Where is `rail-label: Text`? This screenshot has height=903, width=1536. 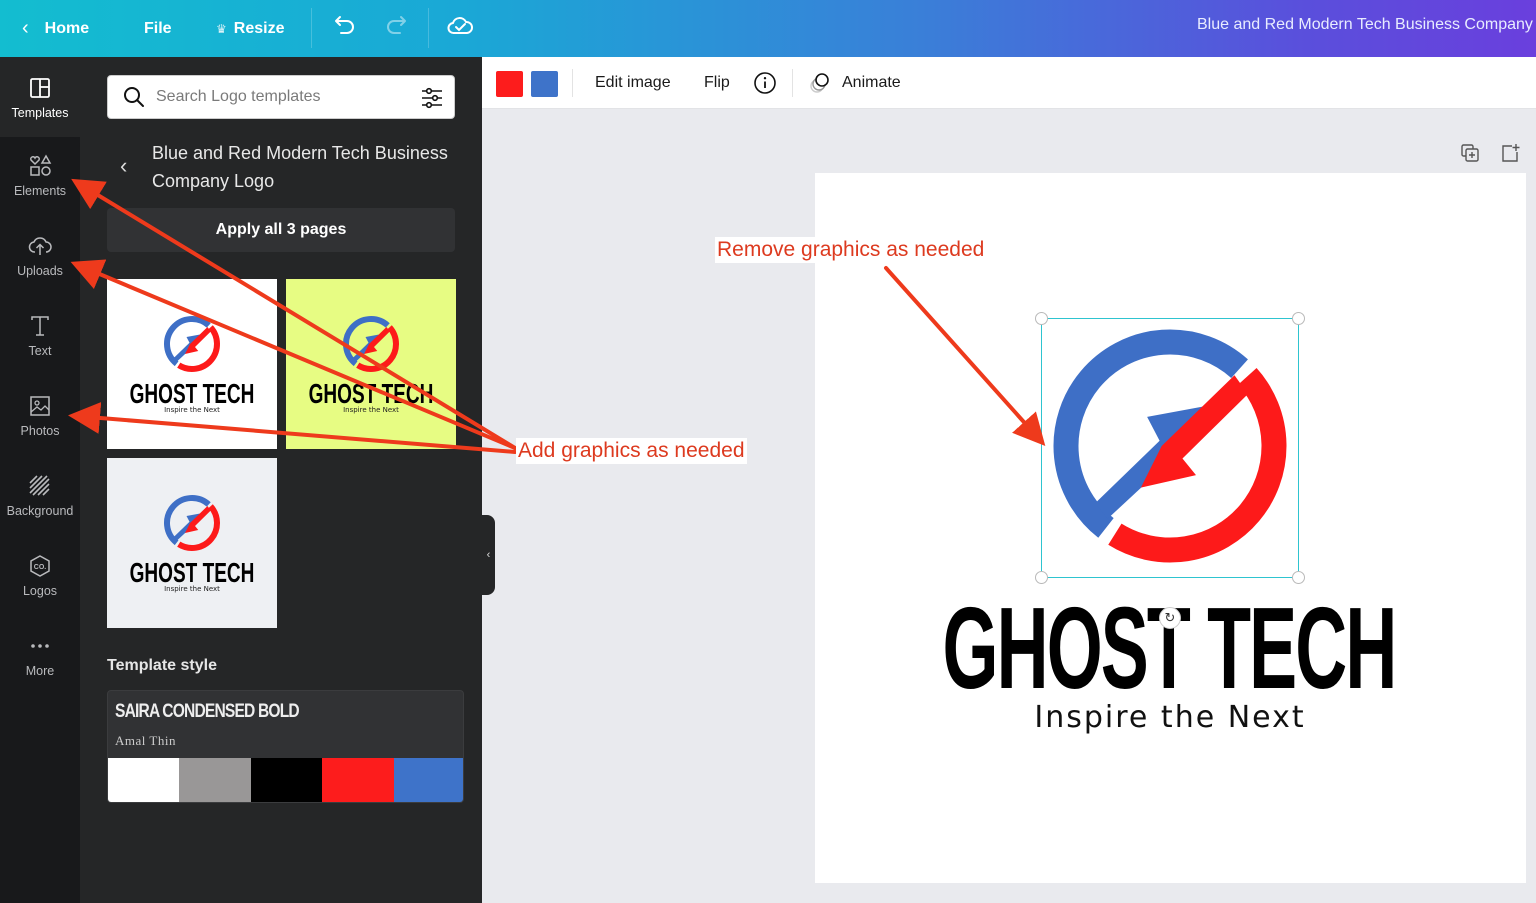
rail-label: Text is located at coordinates (40, 351).